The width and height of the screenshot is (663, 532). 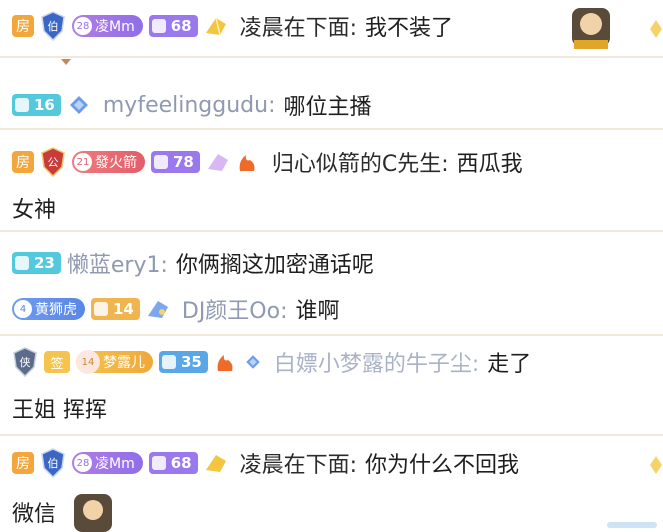 What do you see at coordinates (108, 162) in the screenshot?
I see `fan-badge: 21 發火箭` at bounding box center [108, 162].